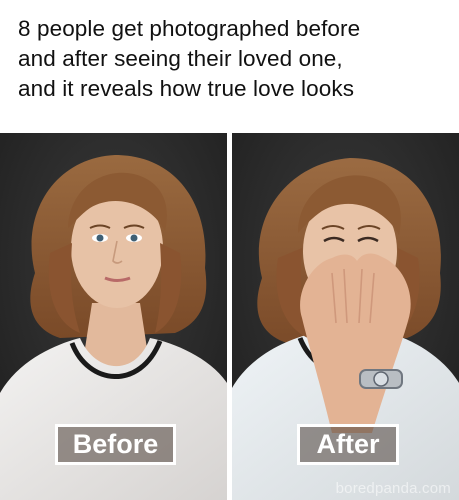 Image resolution: width=459 pixels, height=500 pixels. Describe the element at coordinates (115, 444) in the screenshot. I see `before-label: Before` at that location.